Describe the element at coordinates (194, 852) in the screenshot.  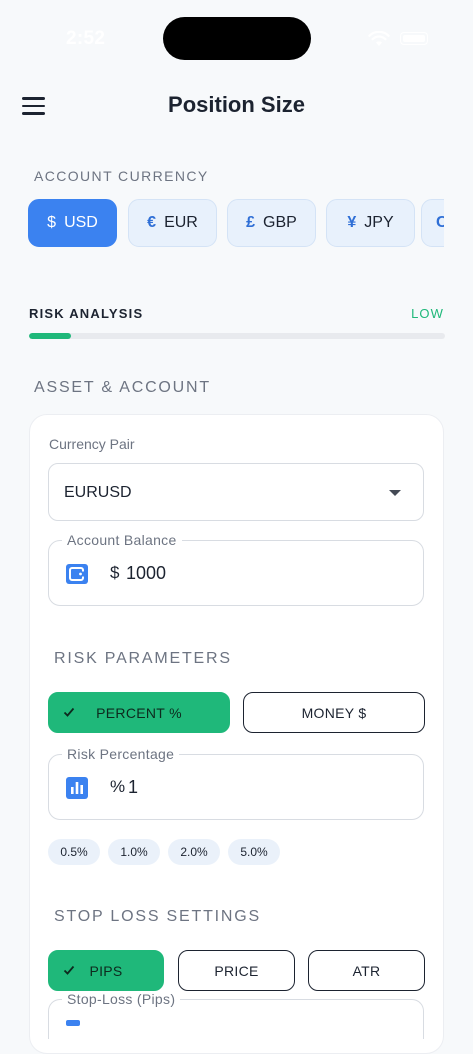
I see `preset-pill: 2.0%` at that location.